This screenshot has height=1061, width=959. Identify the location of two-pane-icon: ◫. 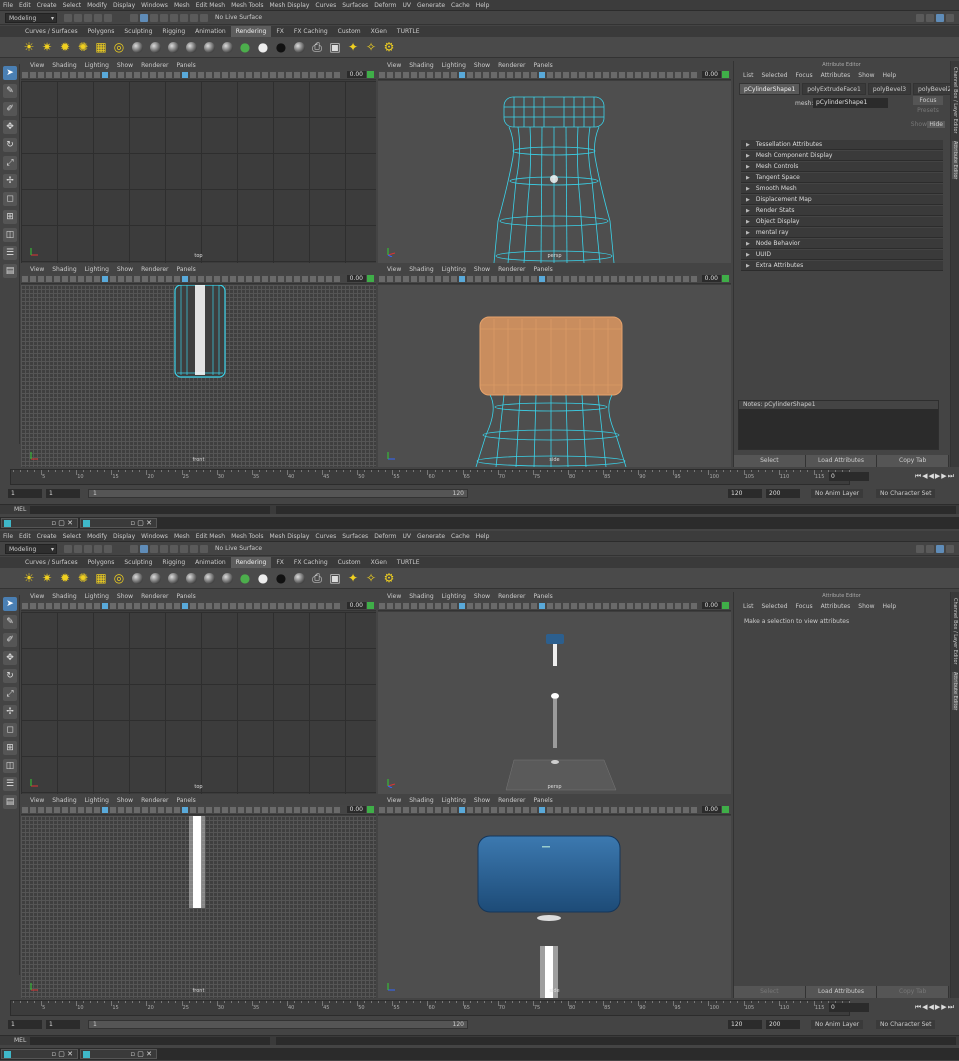
(10, 235).